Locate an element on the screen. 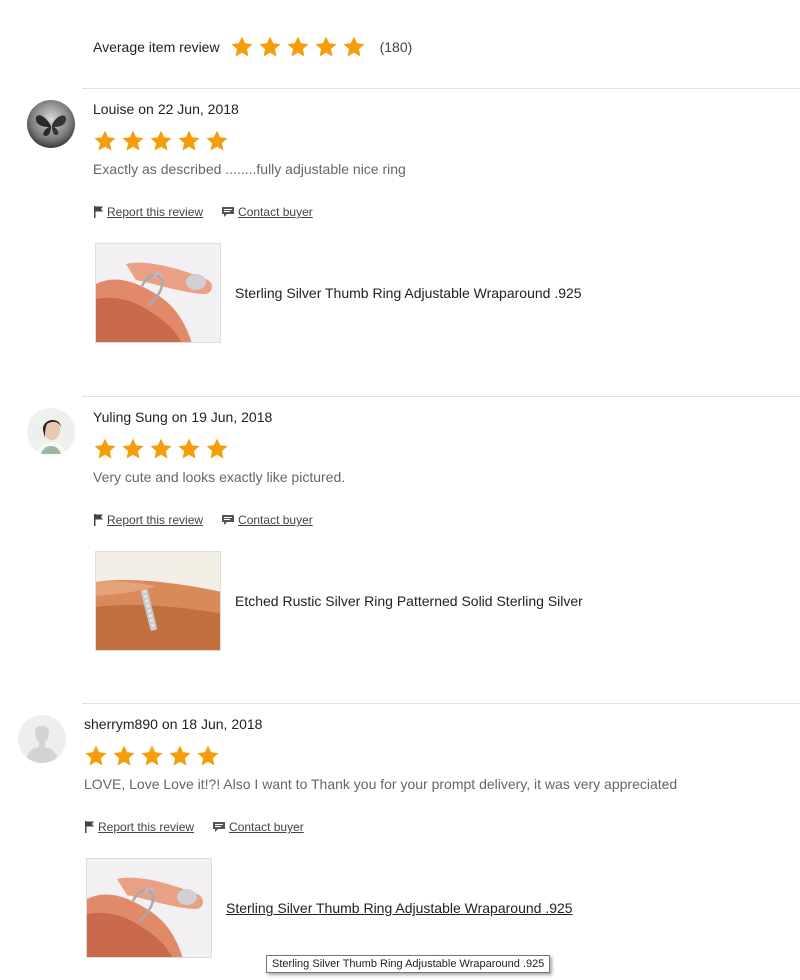 Image resolution: width=800 pixels, height=980 pixels. reviewer-line: sherrym890 on 18 Jun, 2018 is located at coordinates (380, 724).